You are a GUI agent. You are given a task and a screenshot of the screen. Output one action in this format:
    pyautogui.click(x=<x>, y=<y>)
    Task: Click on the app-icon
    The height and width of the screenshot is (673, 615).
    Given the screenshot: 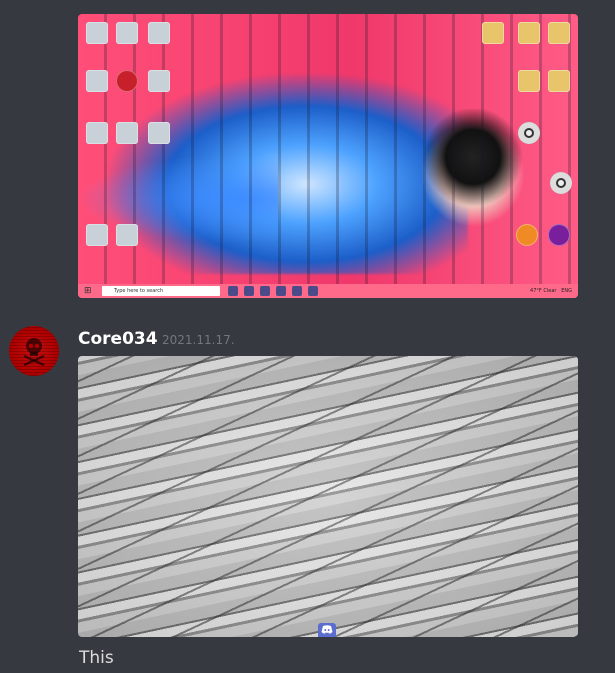 What is the action you would take?
    pyautogui.click(x=559, y=235)
    